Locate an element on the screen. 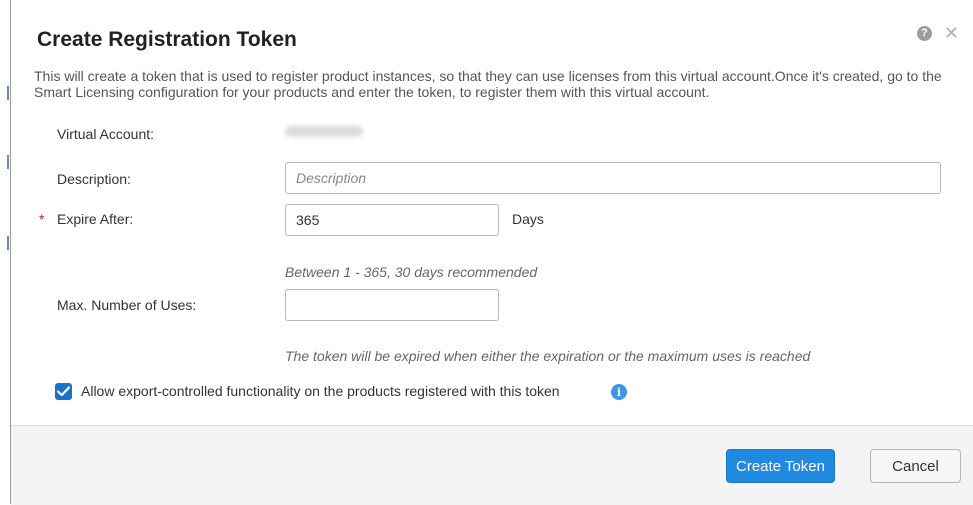 The image size is (973, 505). close-icon: ✕ is located at coordinates (951, 33).